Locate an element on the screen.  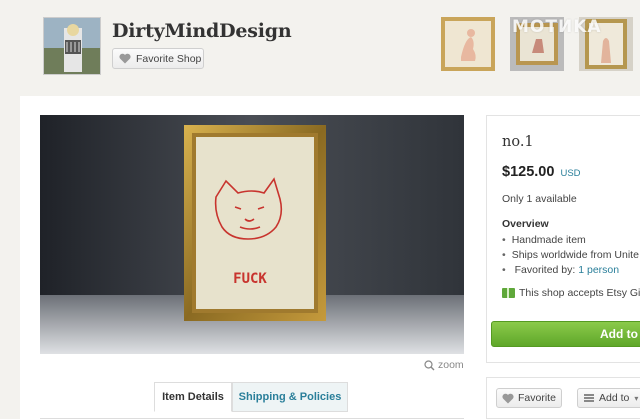
gift-card-notice: This shop accepts Etsy Gi is located at coordinates (571, 293).